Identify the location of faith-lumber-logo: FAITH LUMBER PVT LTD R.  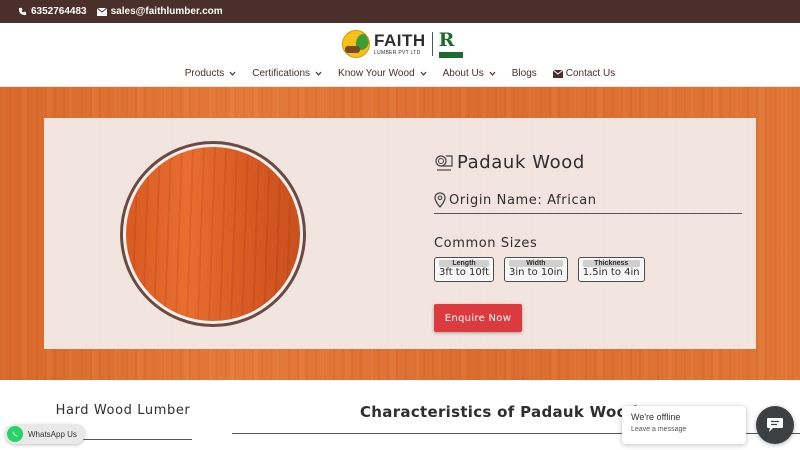
(402, 44).